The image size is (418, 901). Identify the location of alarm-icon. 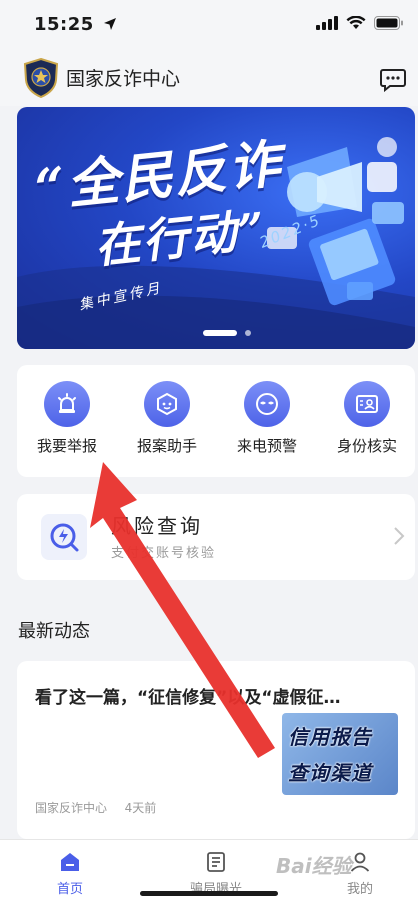
(67, 404).